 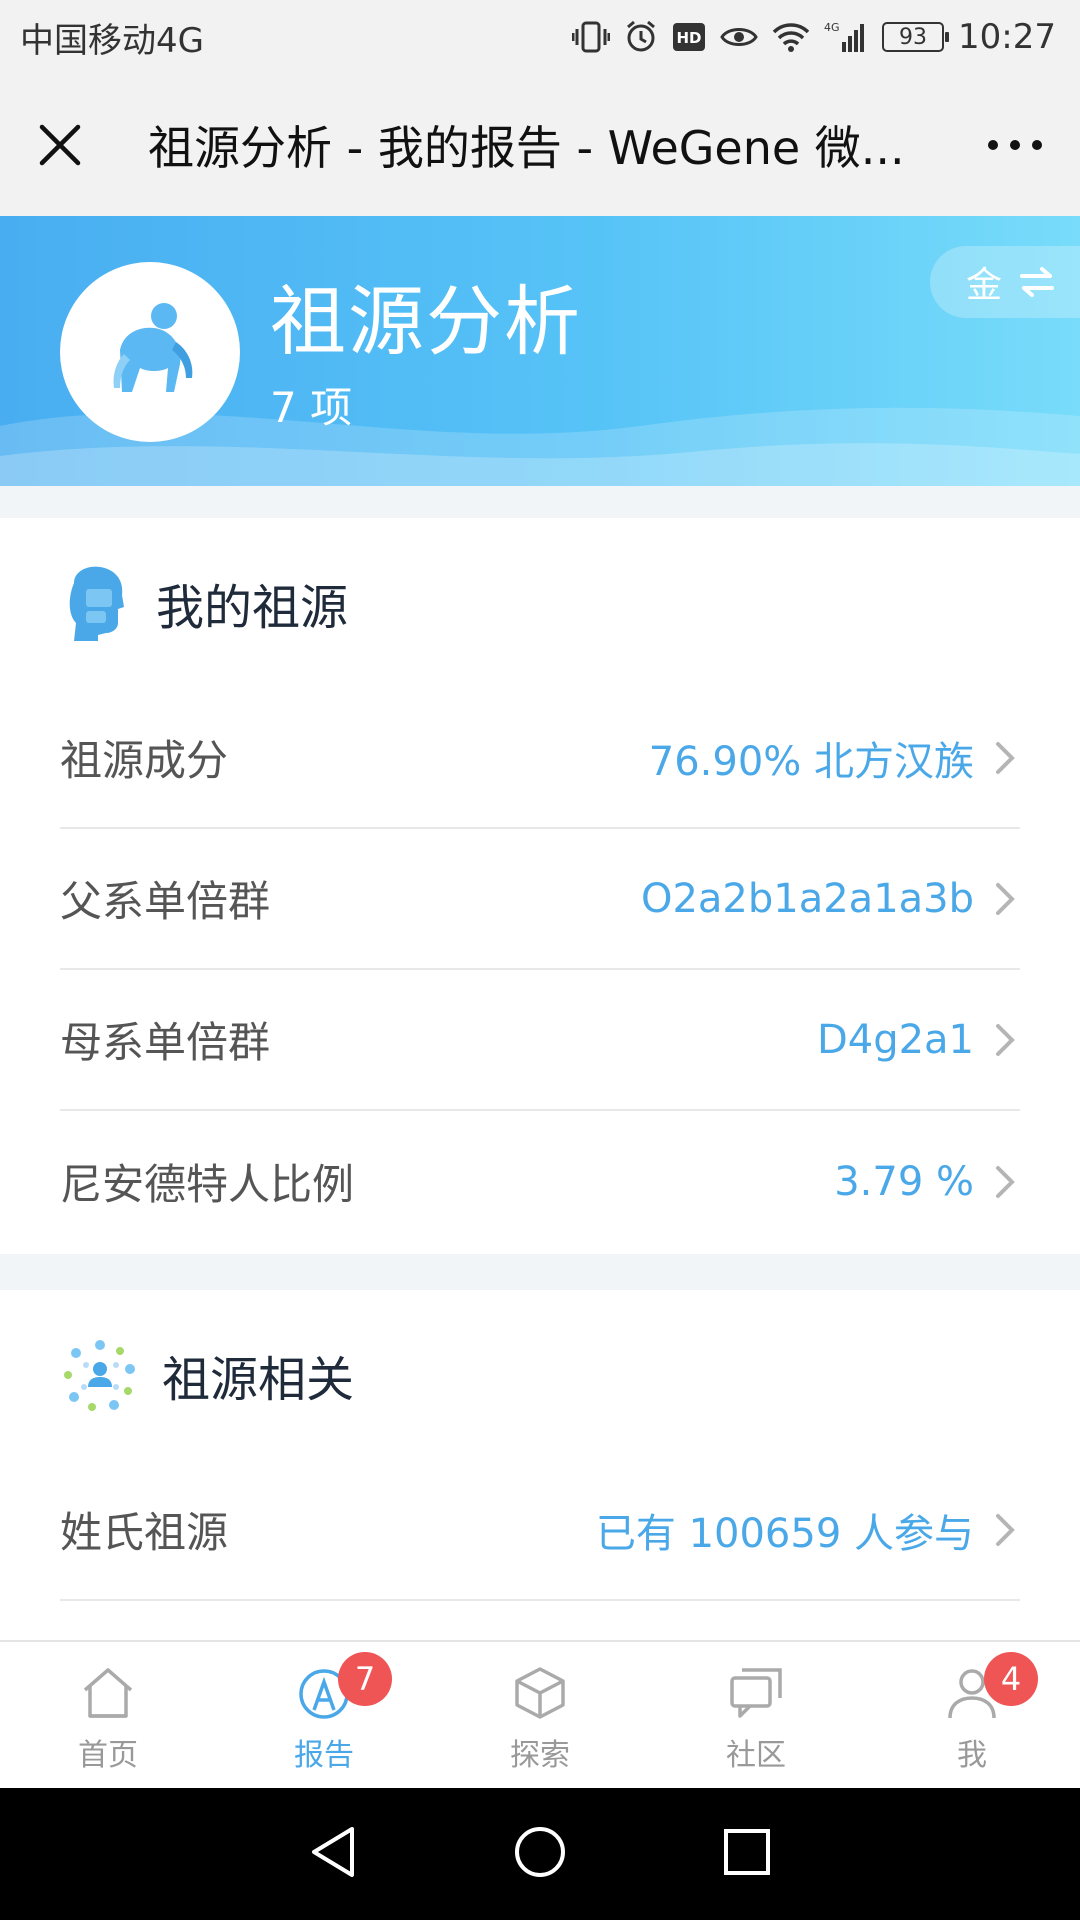 What do you see at coordinates (904, 1181) in the screenshot?
I see `row-value: 3.79 %` at bounding box center [904, 1181].